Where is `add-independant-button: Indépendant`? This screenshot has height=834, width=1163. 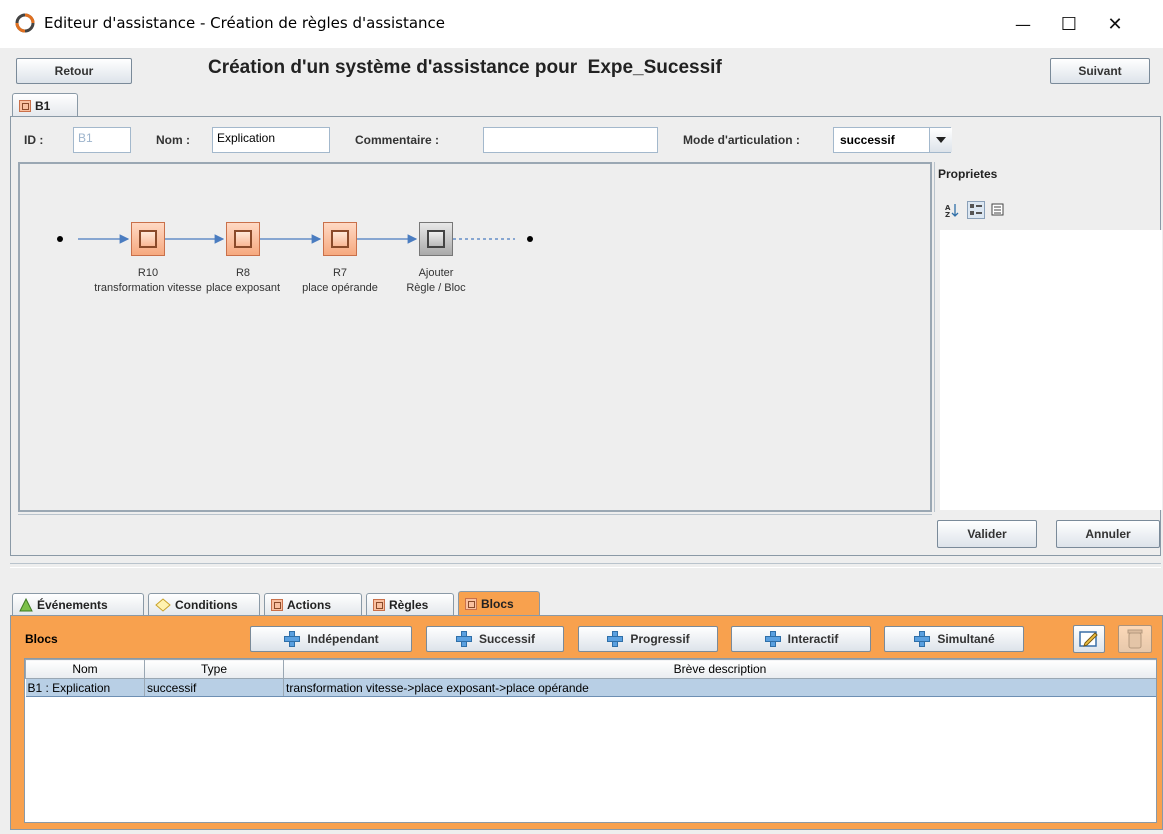
add-independant-button: Indépendant is located at coordinates (331, 639).